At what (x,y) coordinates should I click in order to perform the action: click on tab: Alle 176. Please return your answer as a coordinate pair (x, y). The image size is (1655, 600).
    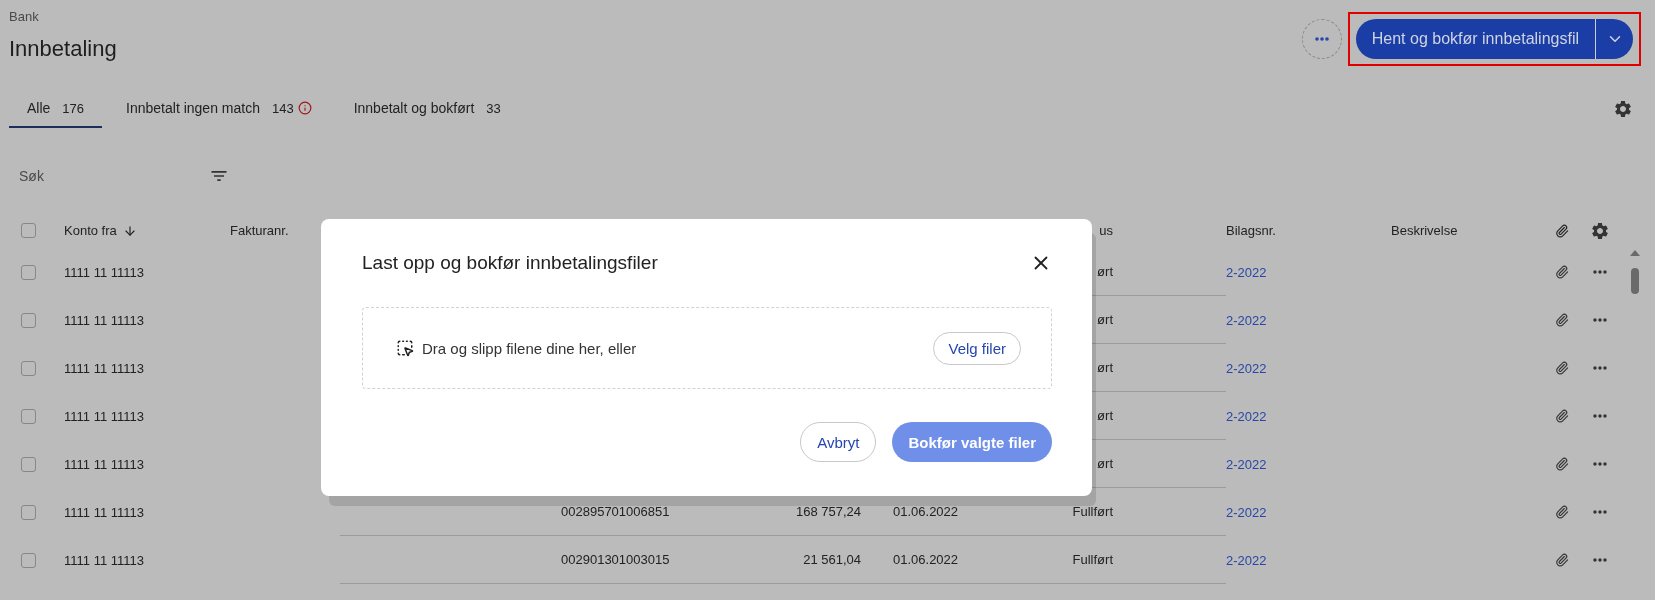
    Looking at the image, I should click on (56, 109).